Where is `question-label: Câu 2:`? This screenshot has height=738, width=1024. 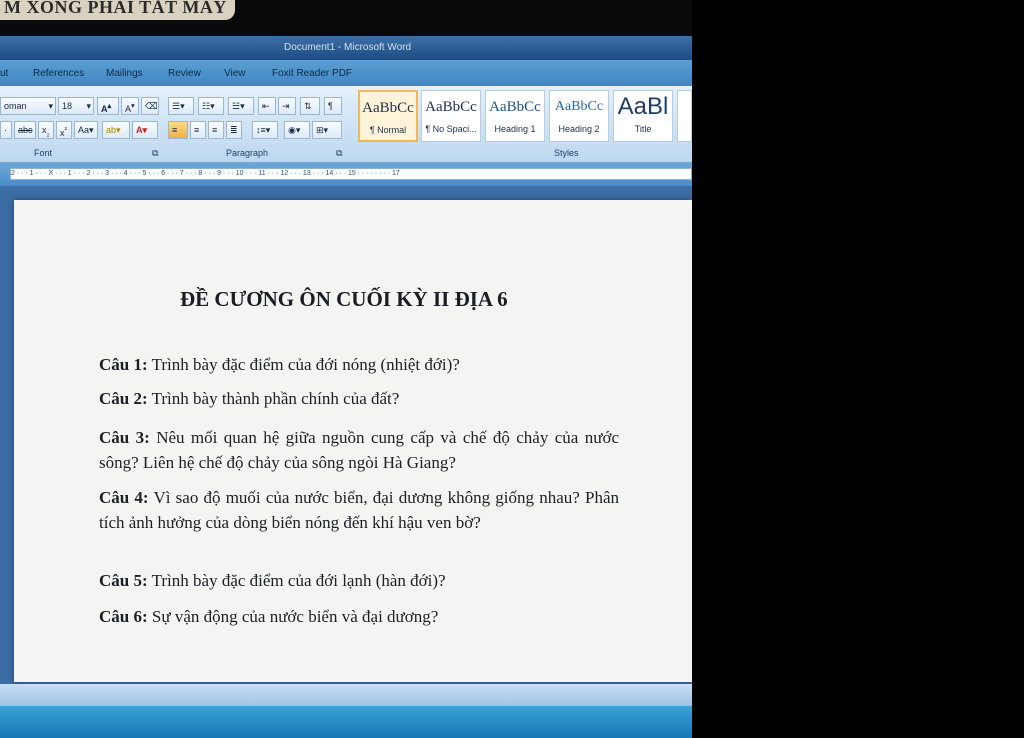
question-label: Câu 2: is located at coordinates (123, 398).